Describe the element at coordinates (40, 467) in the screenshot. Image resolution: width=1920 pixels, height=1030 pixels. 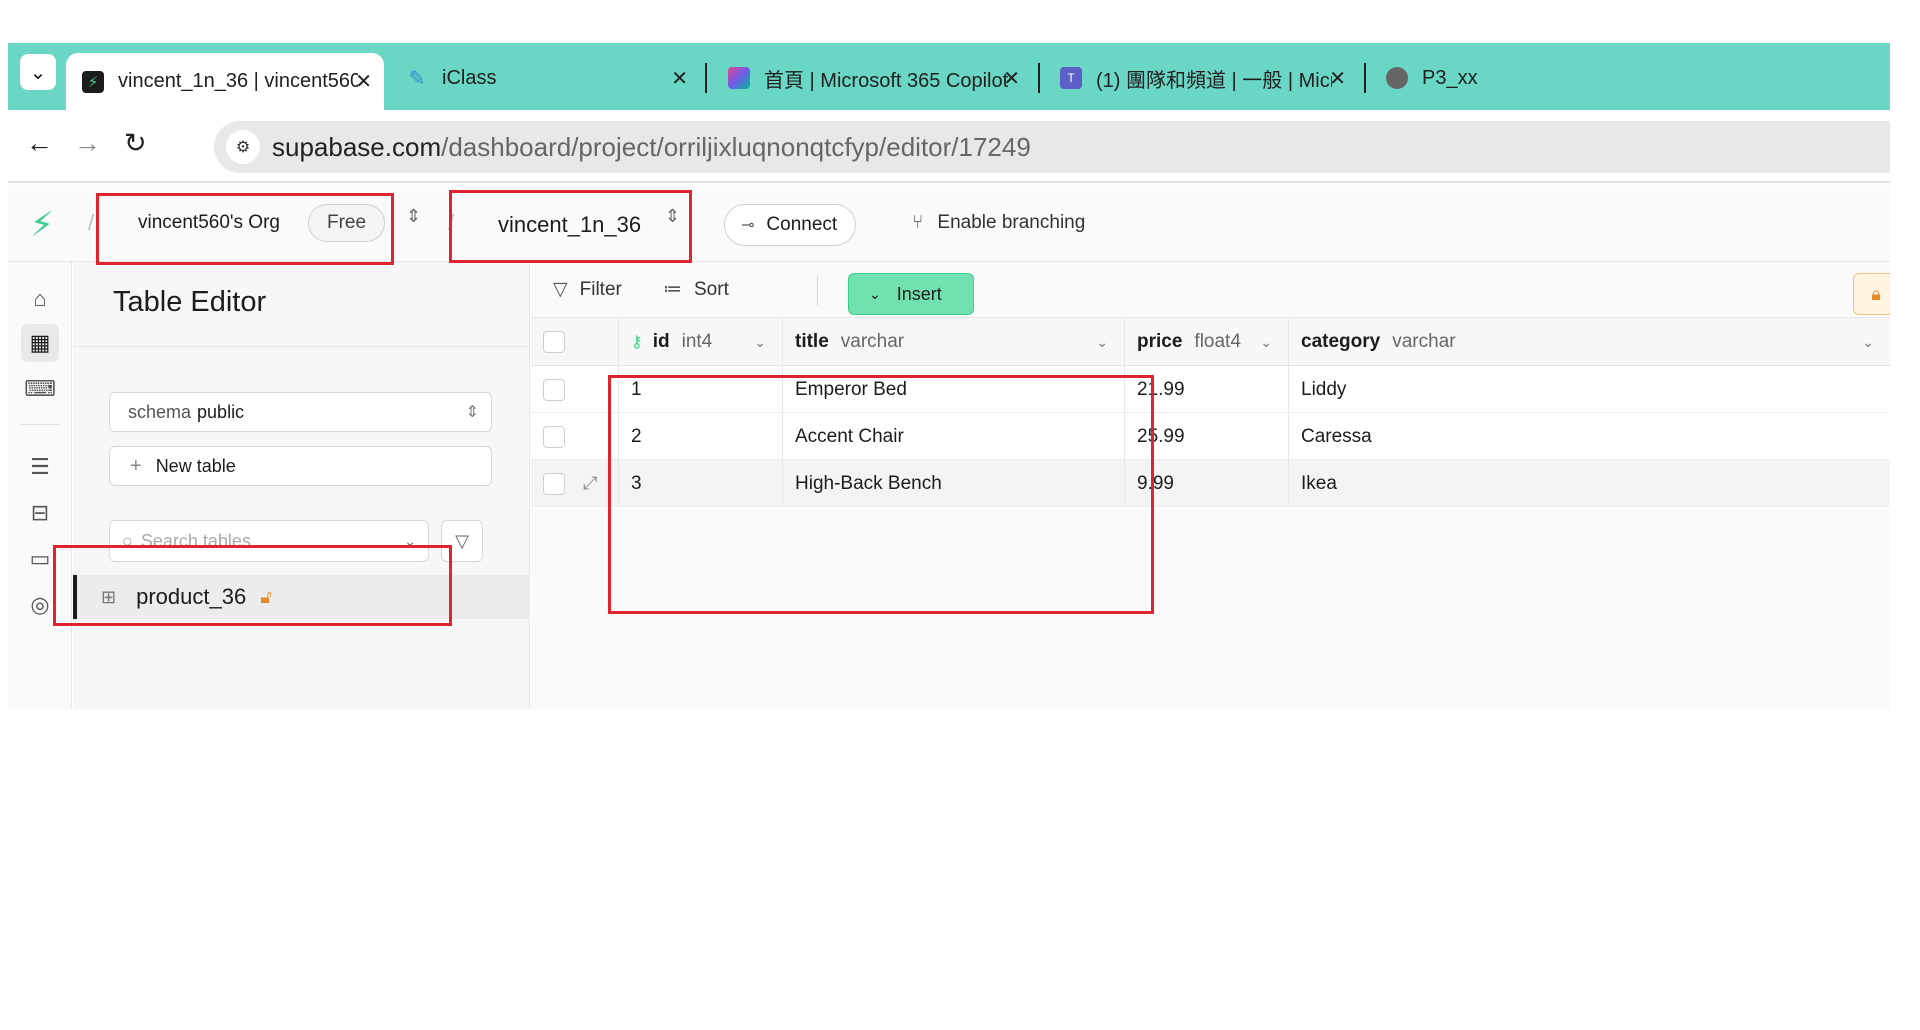
I see `database-icon: ☰` at that location.